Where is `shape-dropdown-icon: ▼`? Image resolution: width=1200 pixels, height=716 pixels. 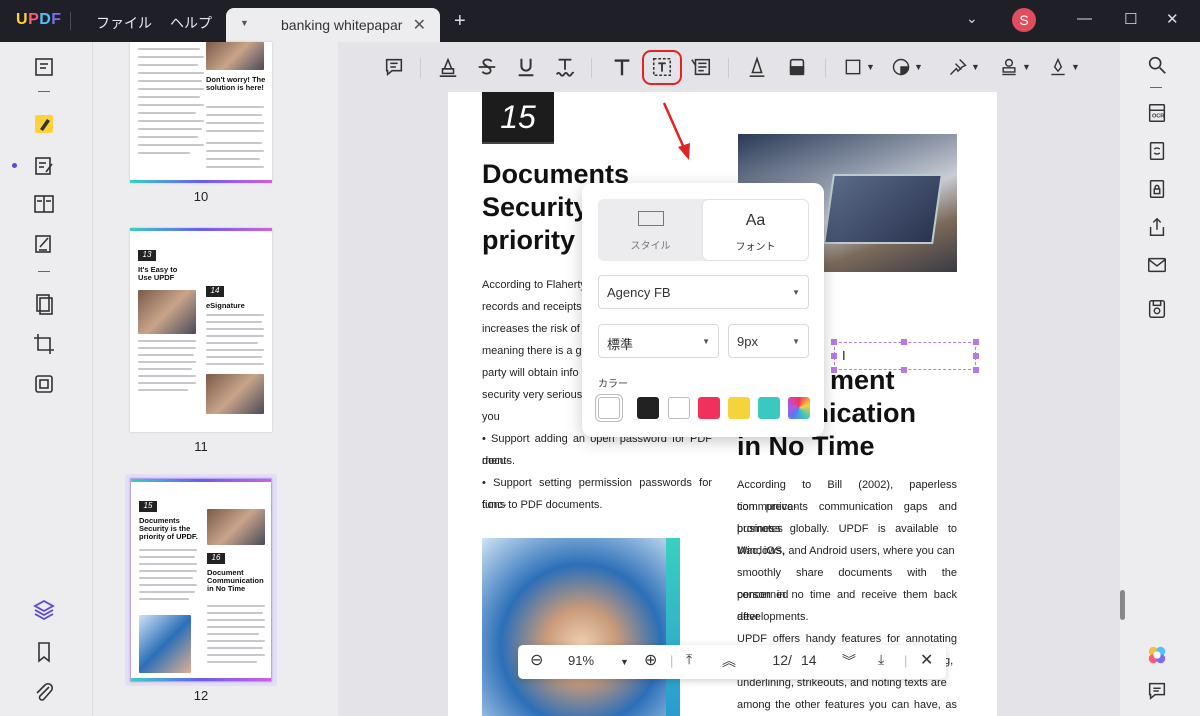 shape-dropdown-icon: ▼ is located at coordinates (859, 67).